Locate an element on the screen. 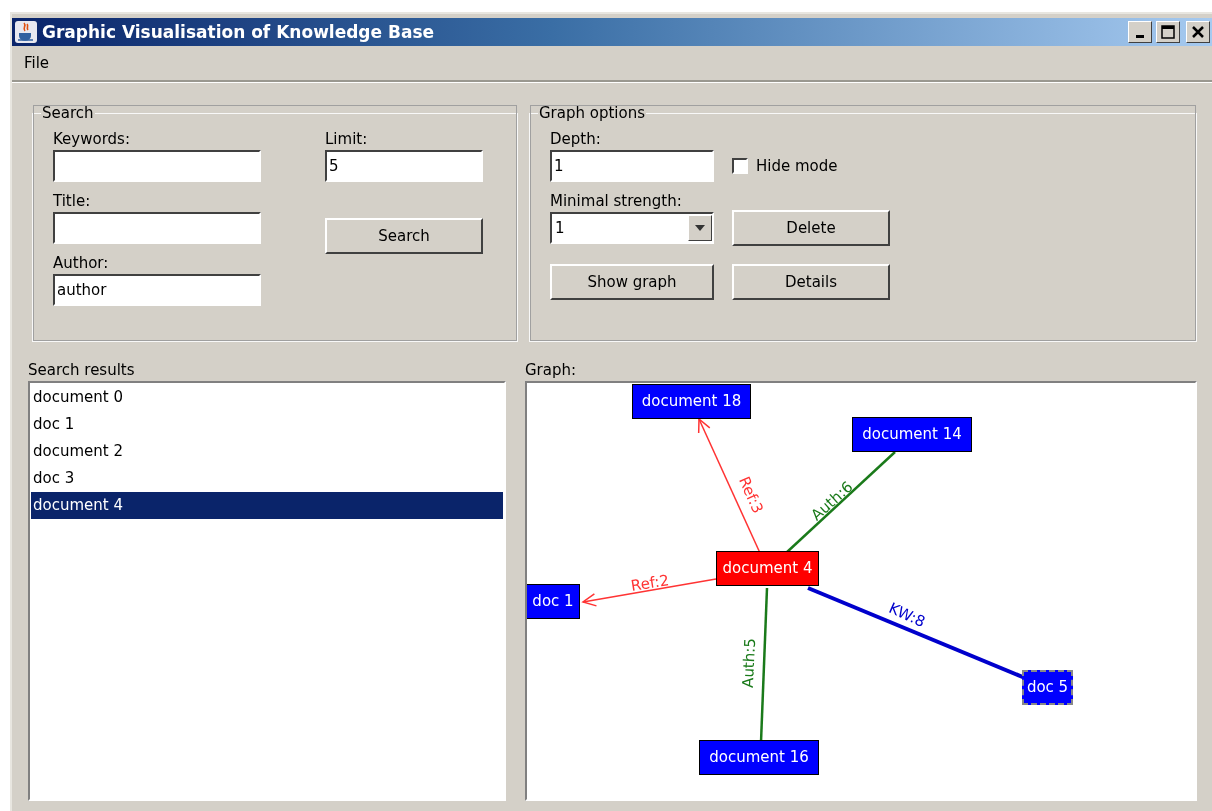 The width and height of the screenshot is (1212, 811). show-graph-button: Show graph is located at coordinates (632, 282).